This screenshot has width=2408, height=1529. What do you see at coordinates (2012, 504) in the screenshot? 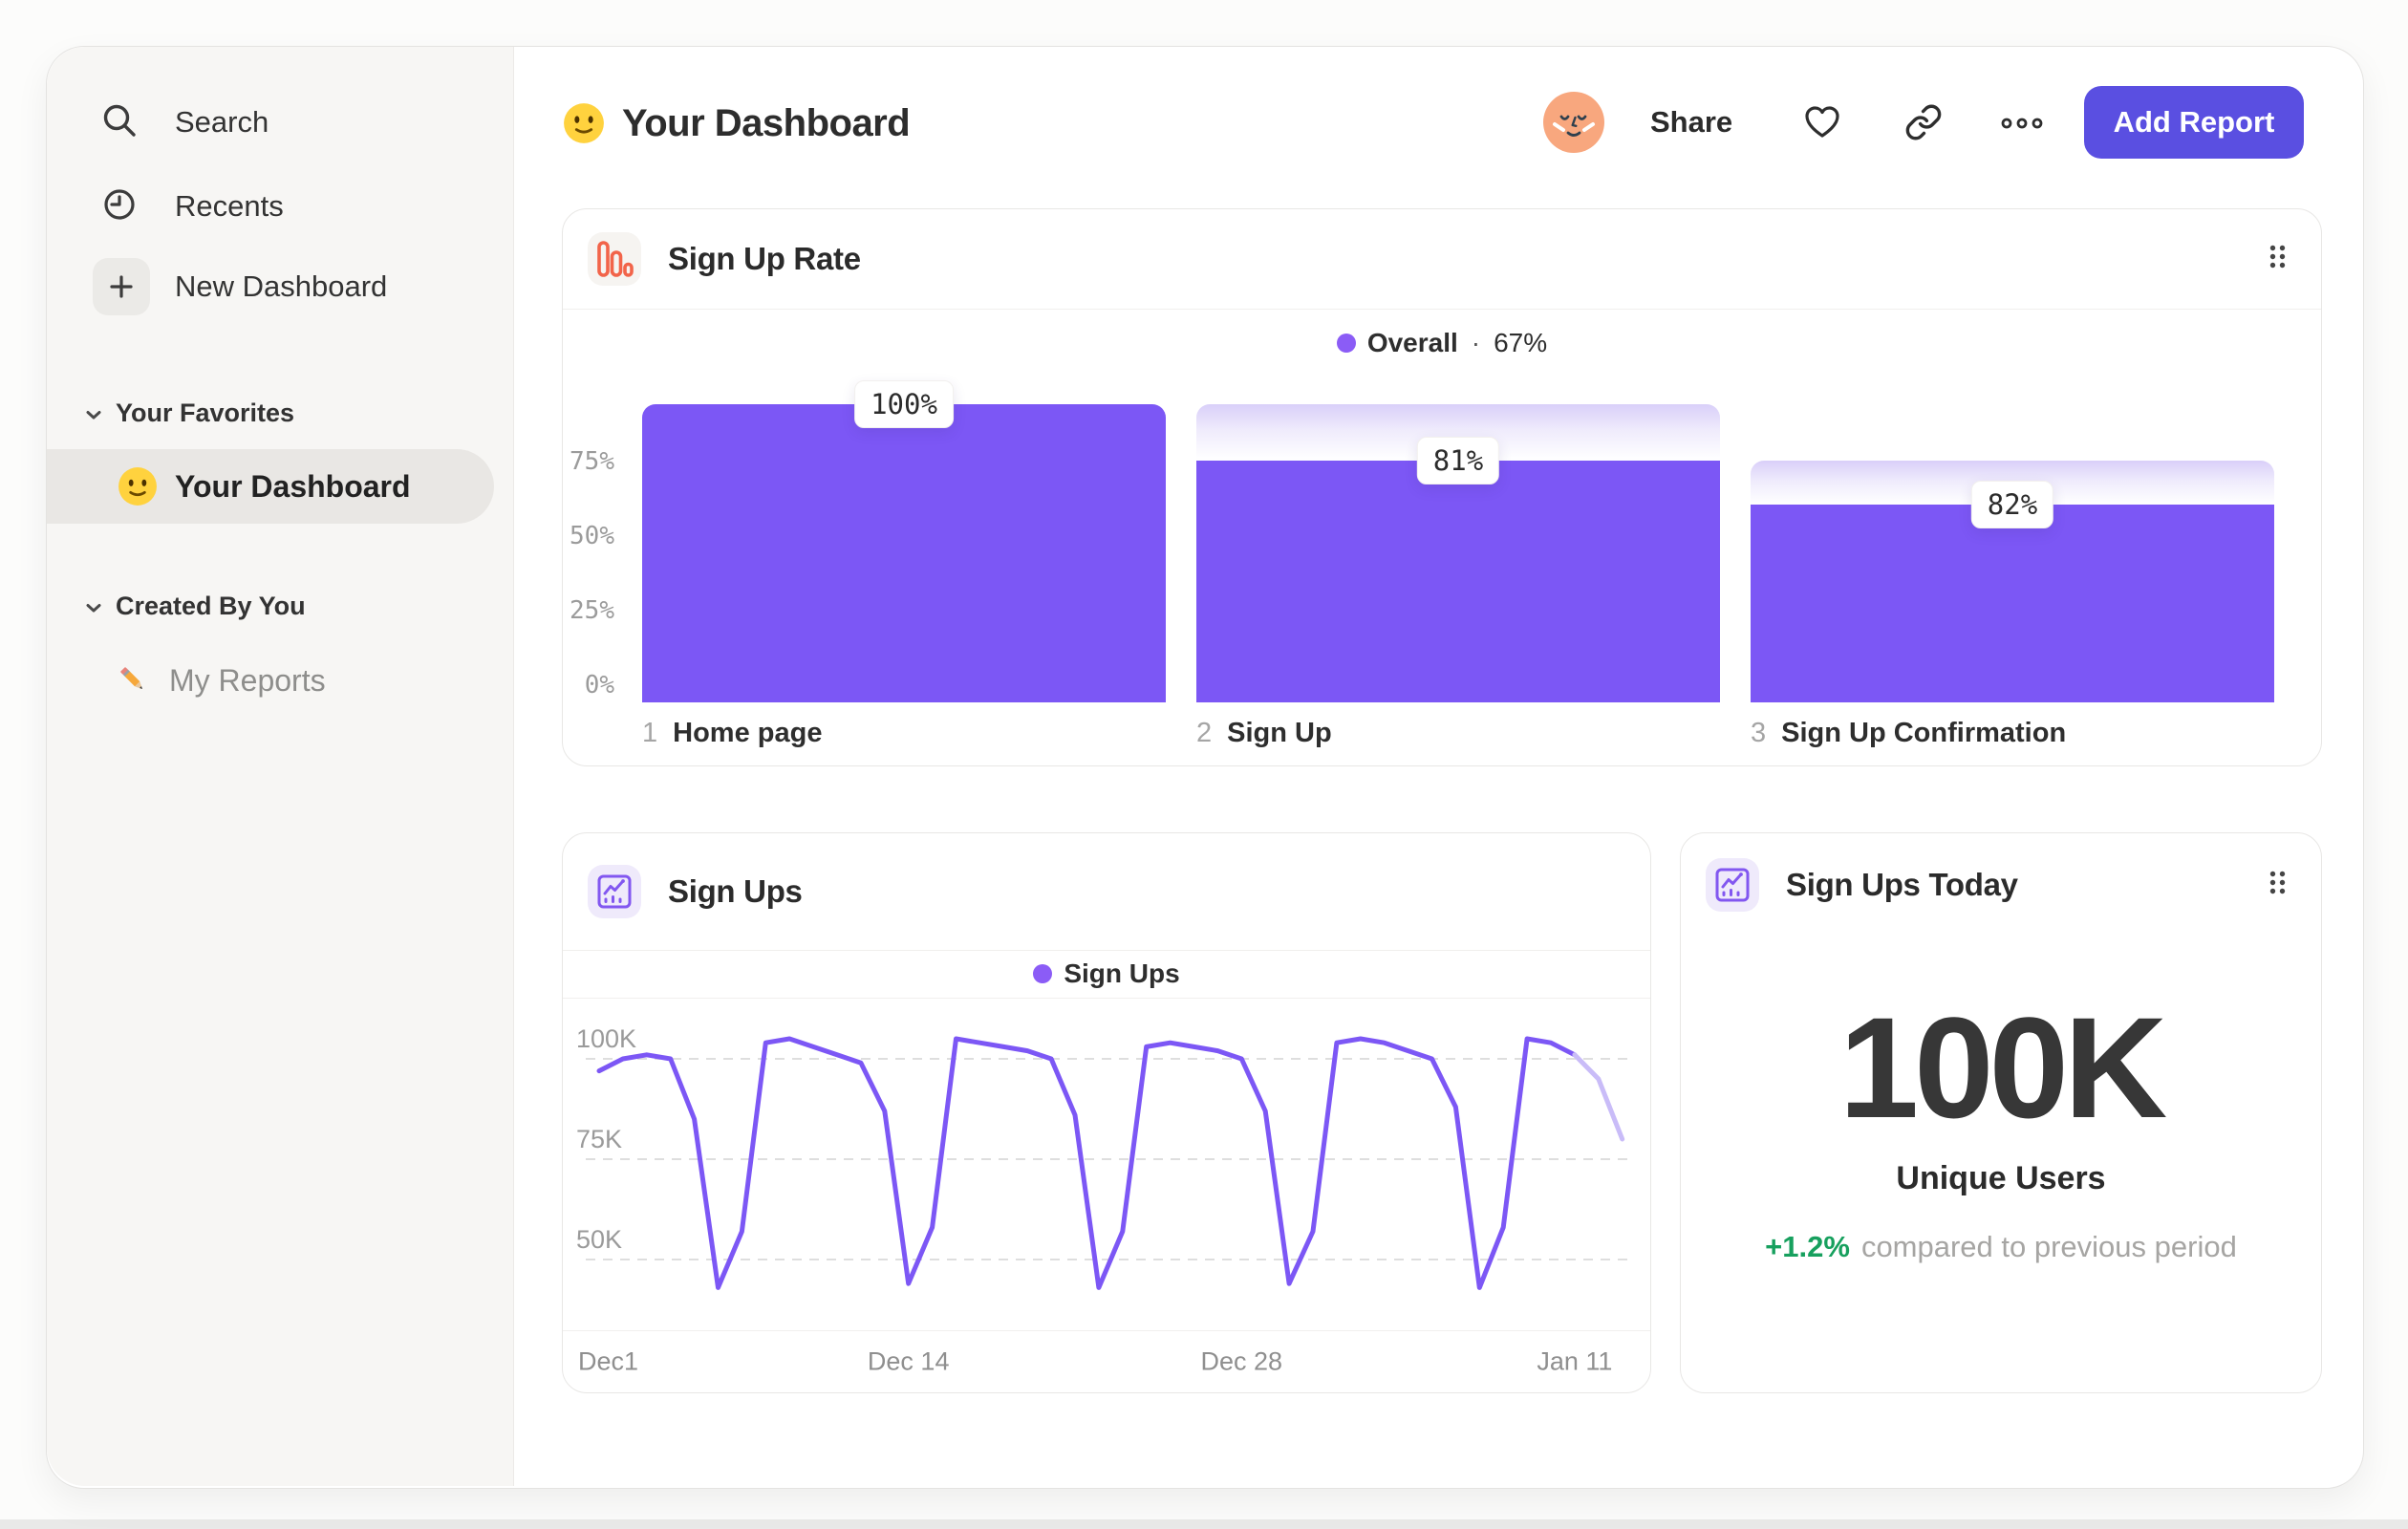
I see `funnel-value-badge: 82%` at bounding box center [2012, 504].